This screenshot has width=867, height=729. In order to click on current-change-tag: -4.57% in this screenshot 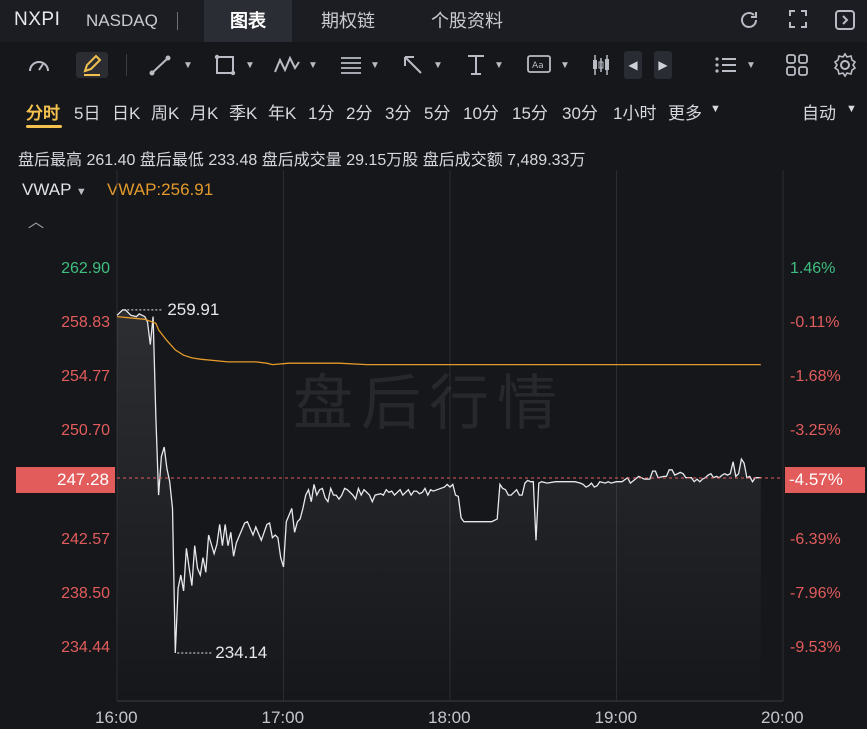, I will do `click(825, 480)`.